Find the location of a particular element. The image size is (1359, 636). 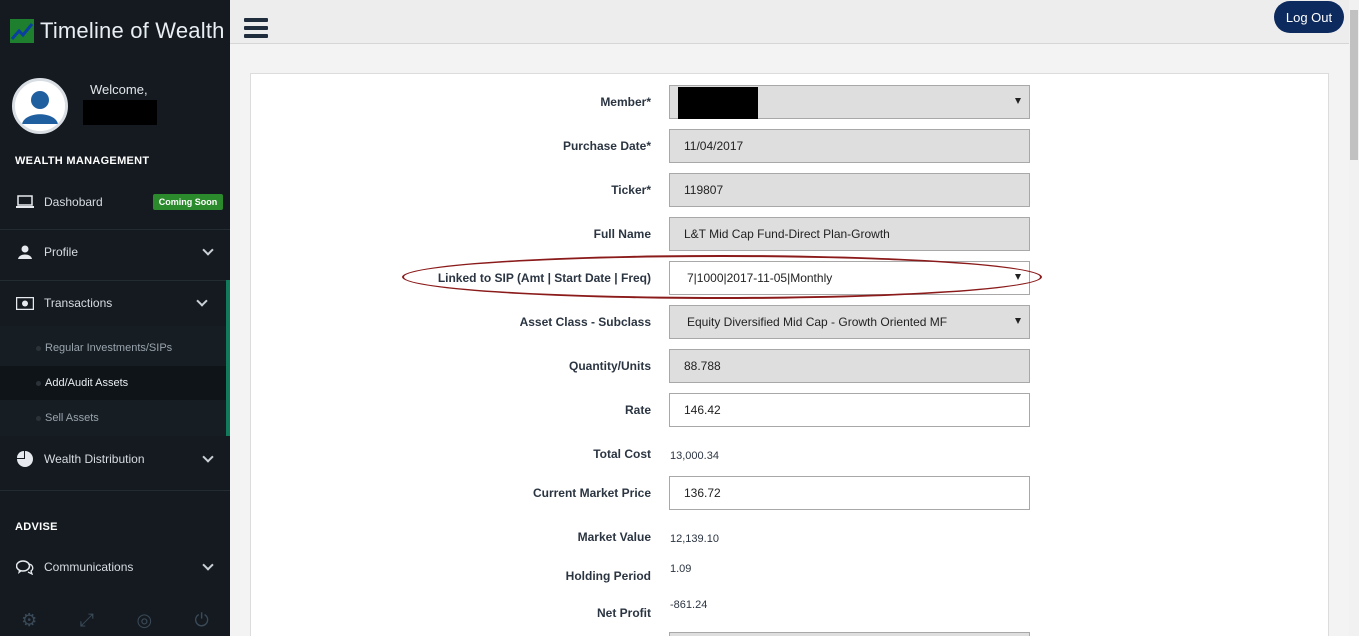

brand: Timeline of Wealth is located at coordinates (117, 31).